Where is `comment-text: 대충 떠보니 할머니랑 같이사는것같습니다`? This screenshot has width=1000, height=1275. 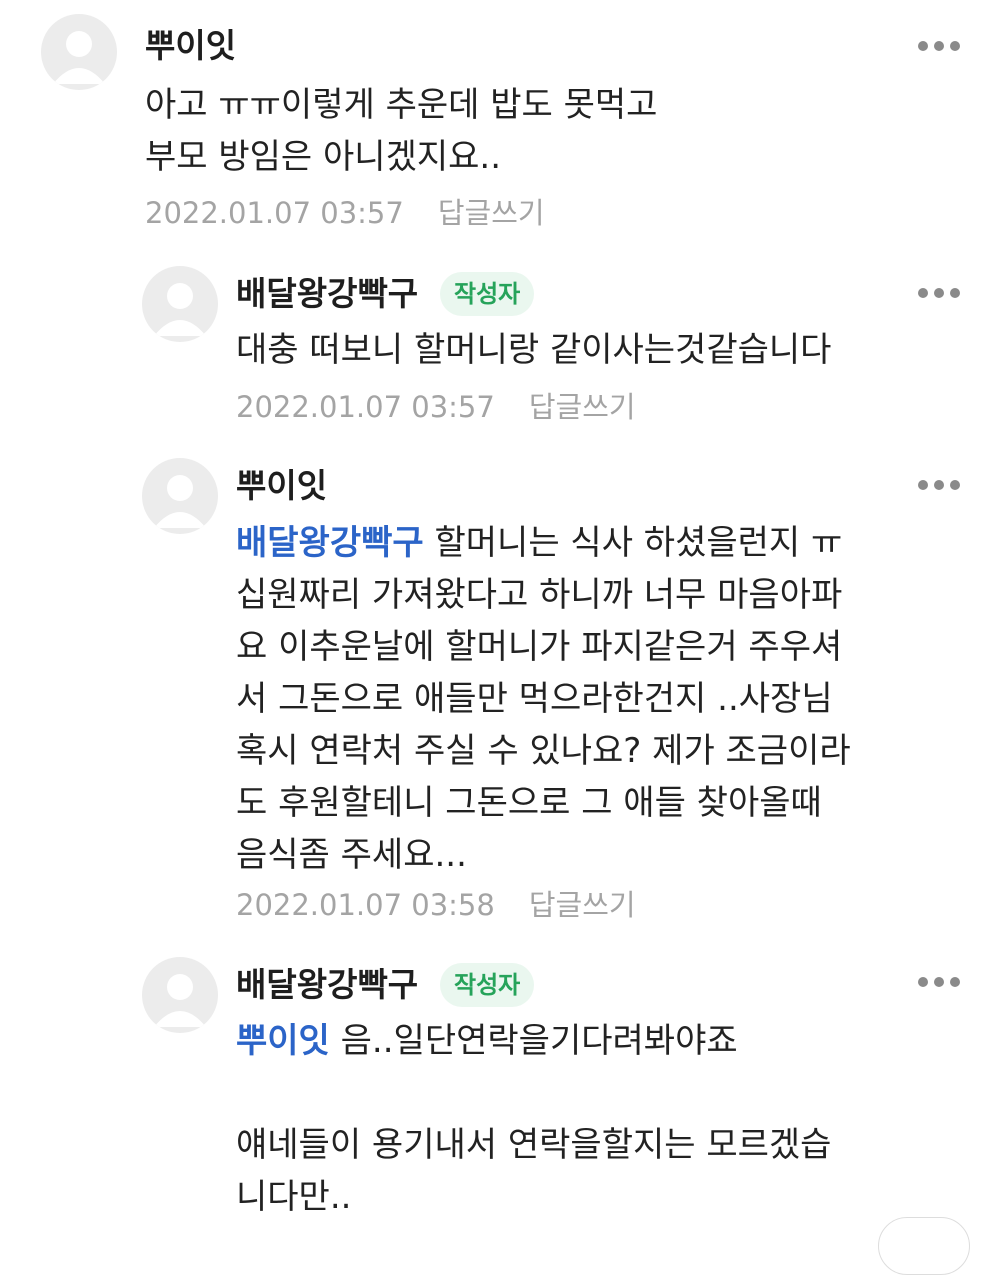
comment-text: 대충 떠보니 할머니랑 같이사는것같습니다 is located at coordinates (534, 350).